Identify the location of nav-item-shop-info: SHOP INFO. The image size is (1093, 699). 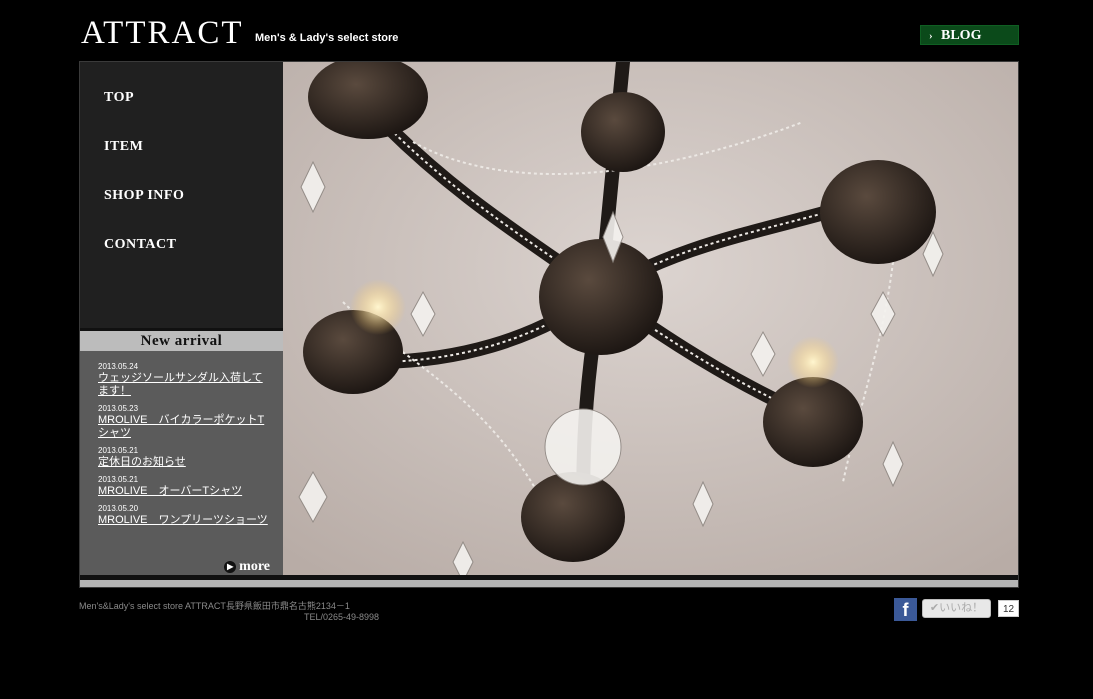
(144, 196).